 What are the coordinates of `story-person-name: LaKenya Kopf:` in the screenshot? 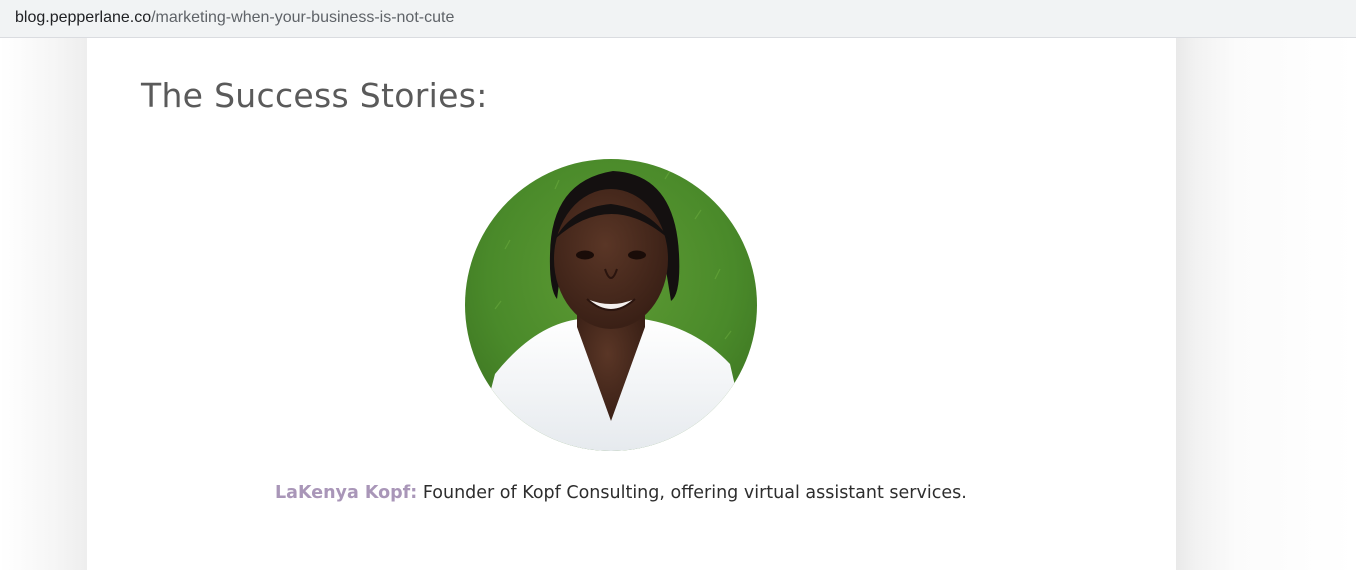 It's located at (346, 493).